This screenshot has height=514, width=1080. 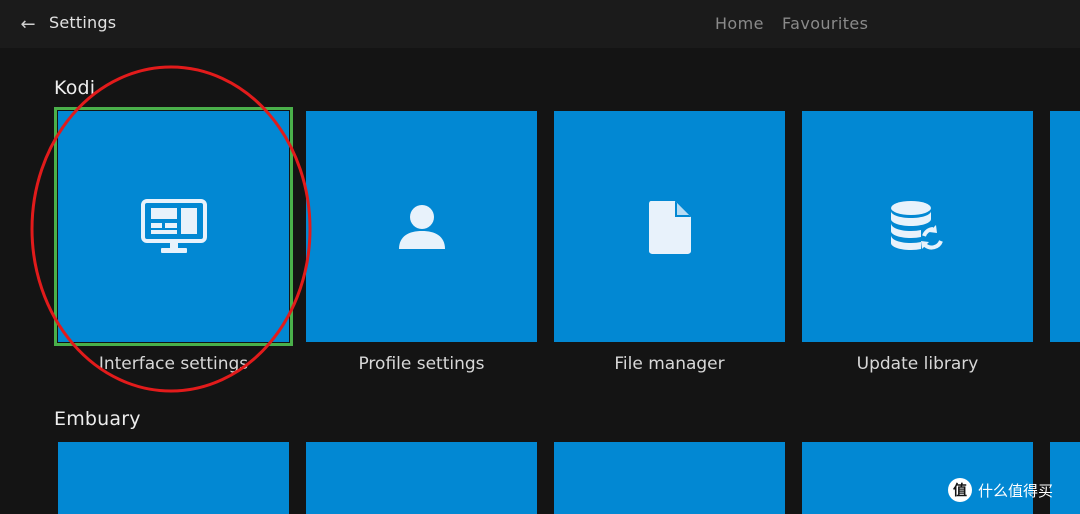 I want to click on back-button: ←, so click(x=28, y=24).